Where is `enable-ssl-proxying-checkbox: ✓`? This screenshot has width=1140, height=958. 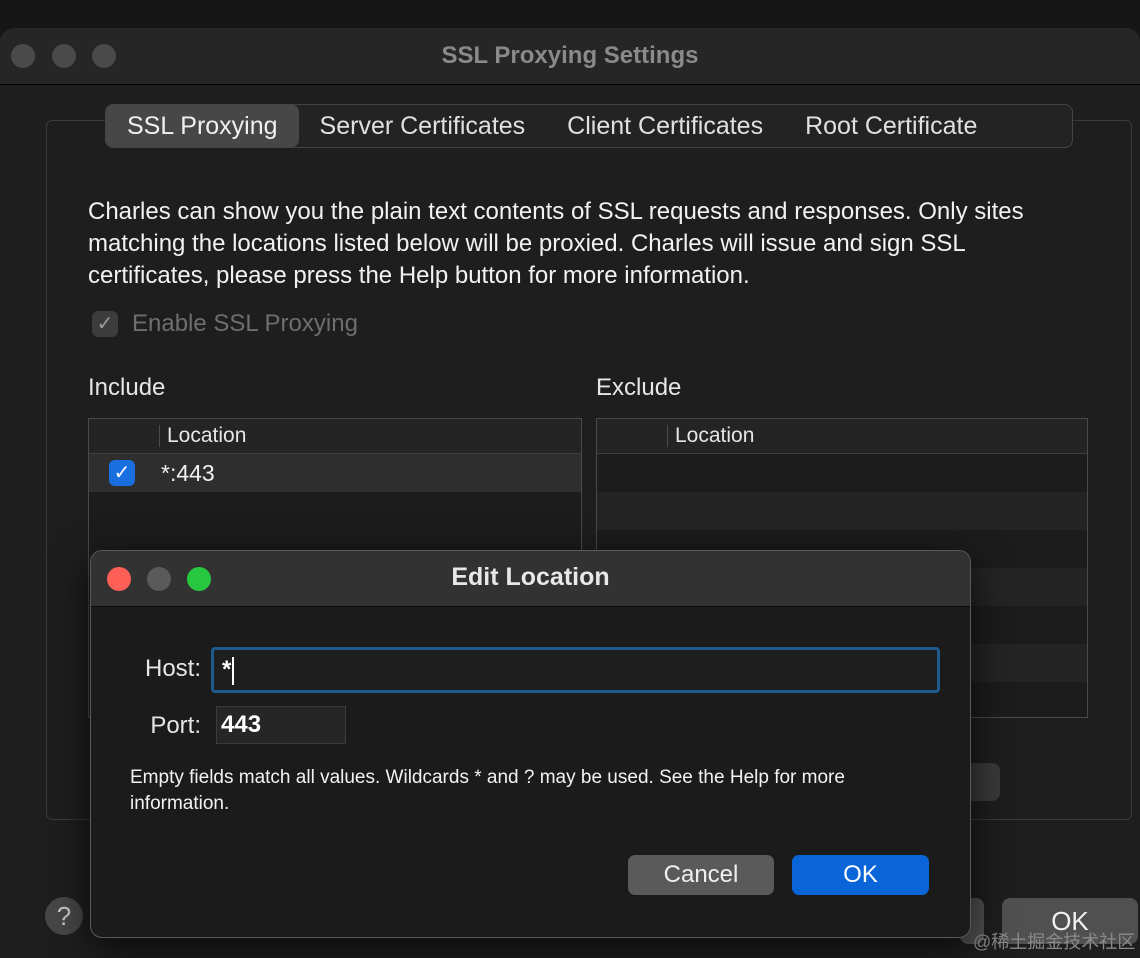 enable-ssl-proxying-checkbox: ✓ is located at coordinates (105, 324).